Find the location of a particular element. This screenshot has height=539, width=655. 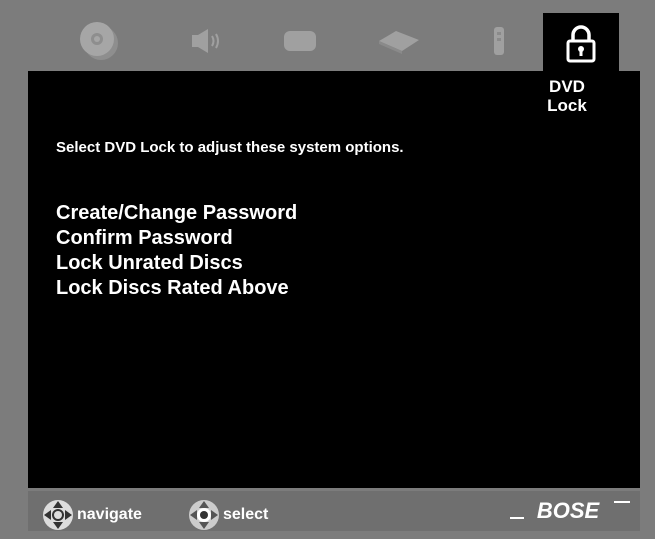

menu-item-confirm-password: Confirm Password is located at coordinates (176, 238).